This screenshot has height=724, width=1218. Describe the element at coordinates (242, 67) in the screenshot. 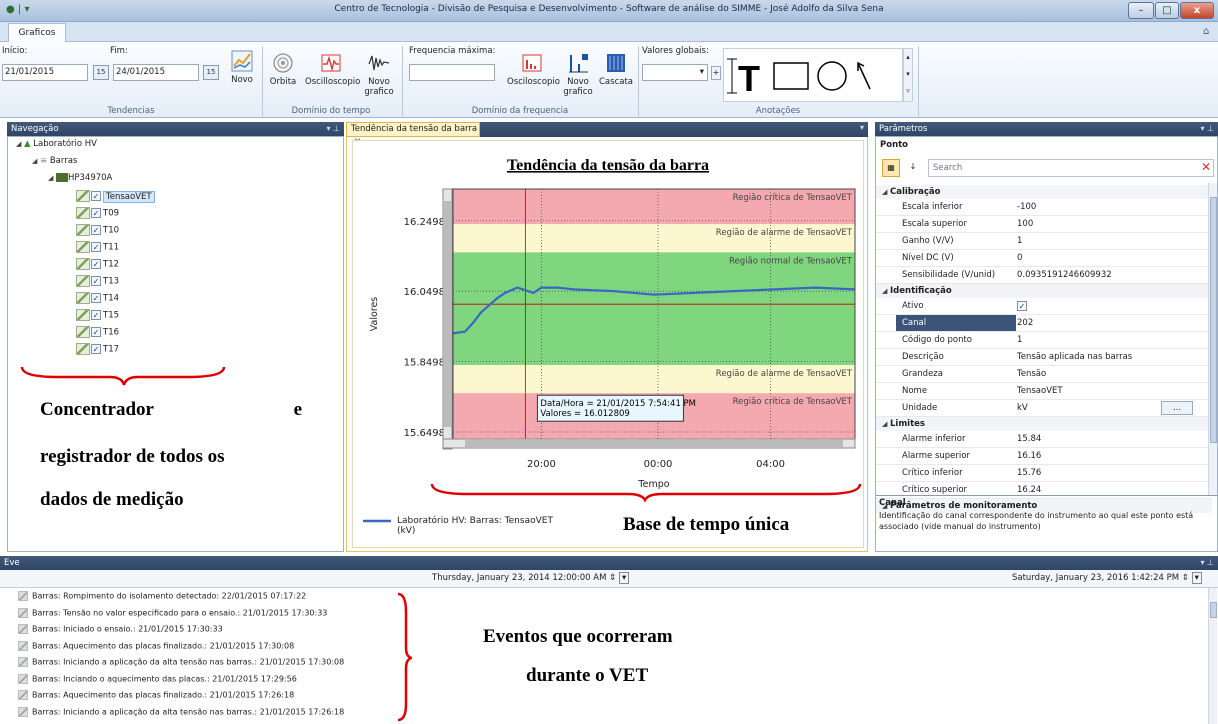

I see `novo-tendencia-button: Novo` at that location.